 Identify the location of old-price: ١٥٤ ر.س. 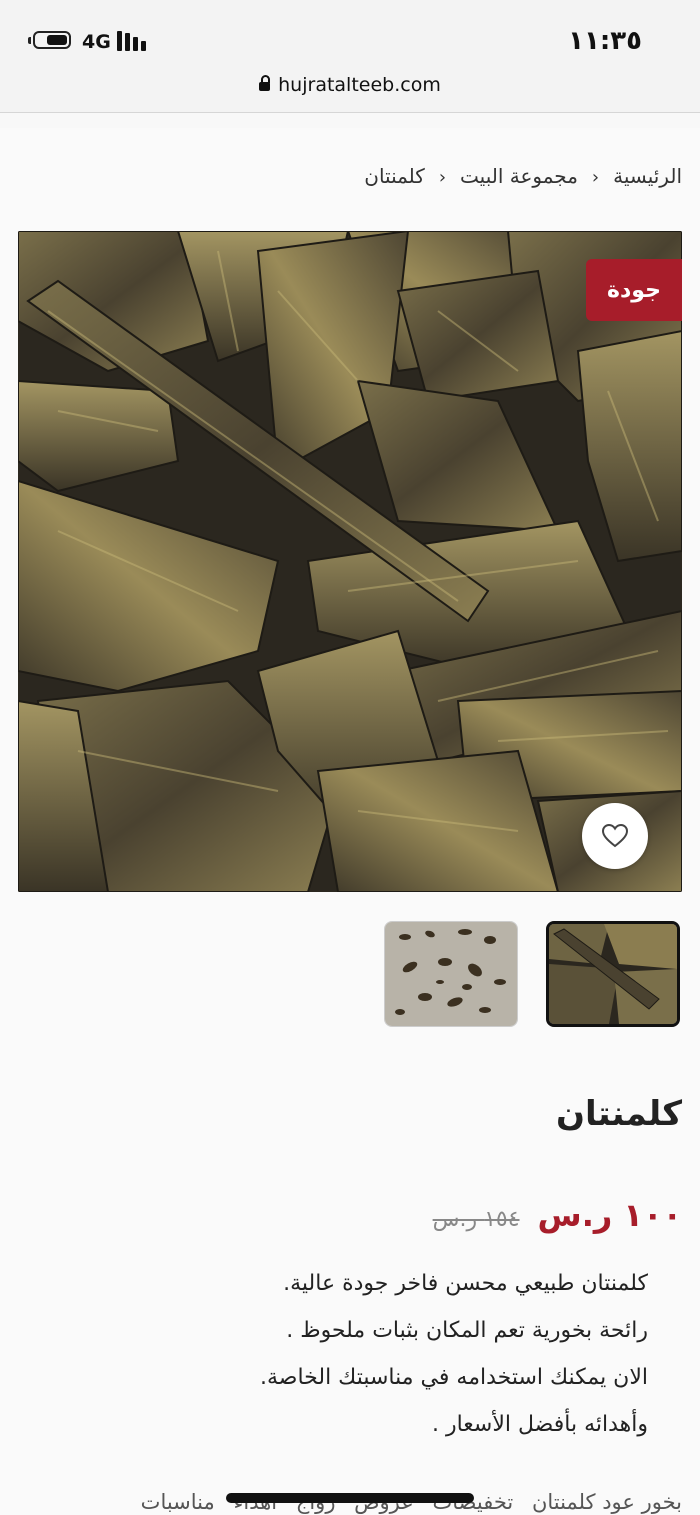
(476, 1219).